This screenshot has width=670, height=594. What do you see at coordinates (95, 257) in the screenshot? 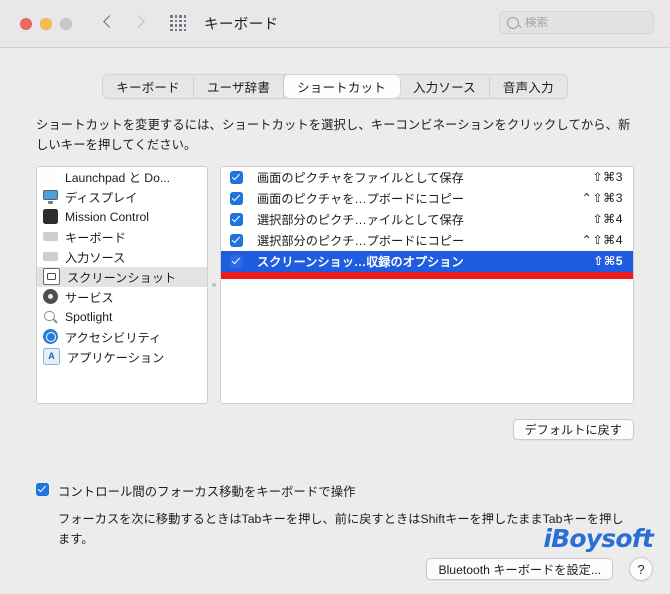
I see `category-label: 入力ソース` at bounding box center [95, 257].